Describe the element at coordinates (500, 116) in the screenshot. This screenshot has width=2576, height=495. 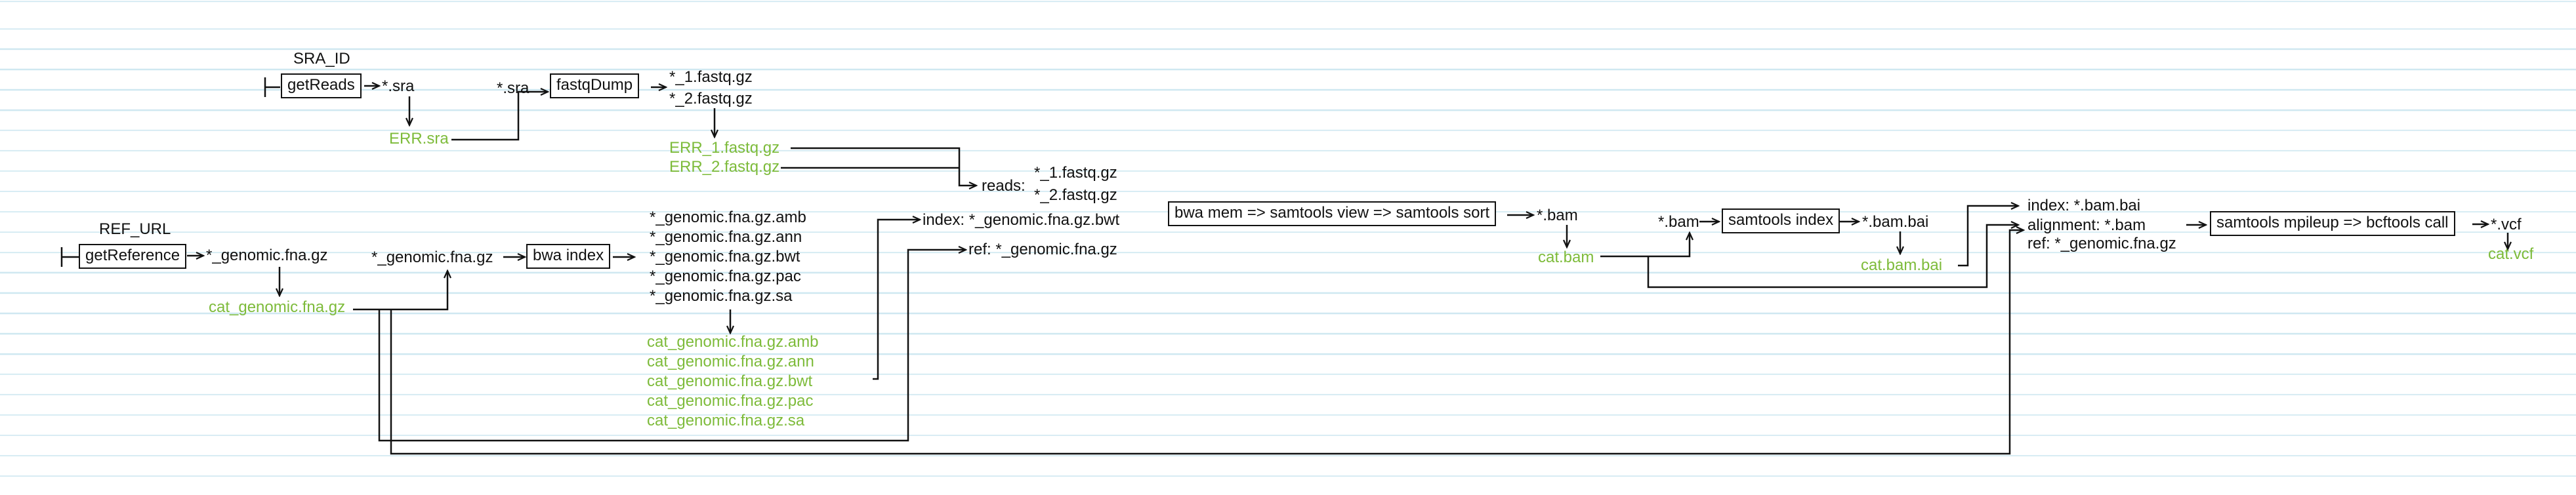
I see `line-errsra-to-fastqdump` at that location.